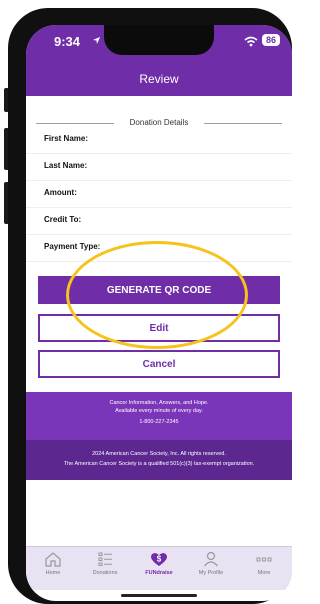  I want to click on edit-button: Edit, so click(159, 328).